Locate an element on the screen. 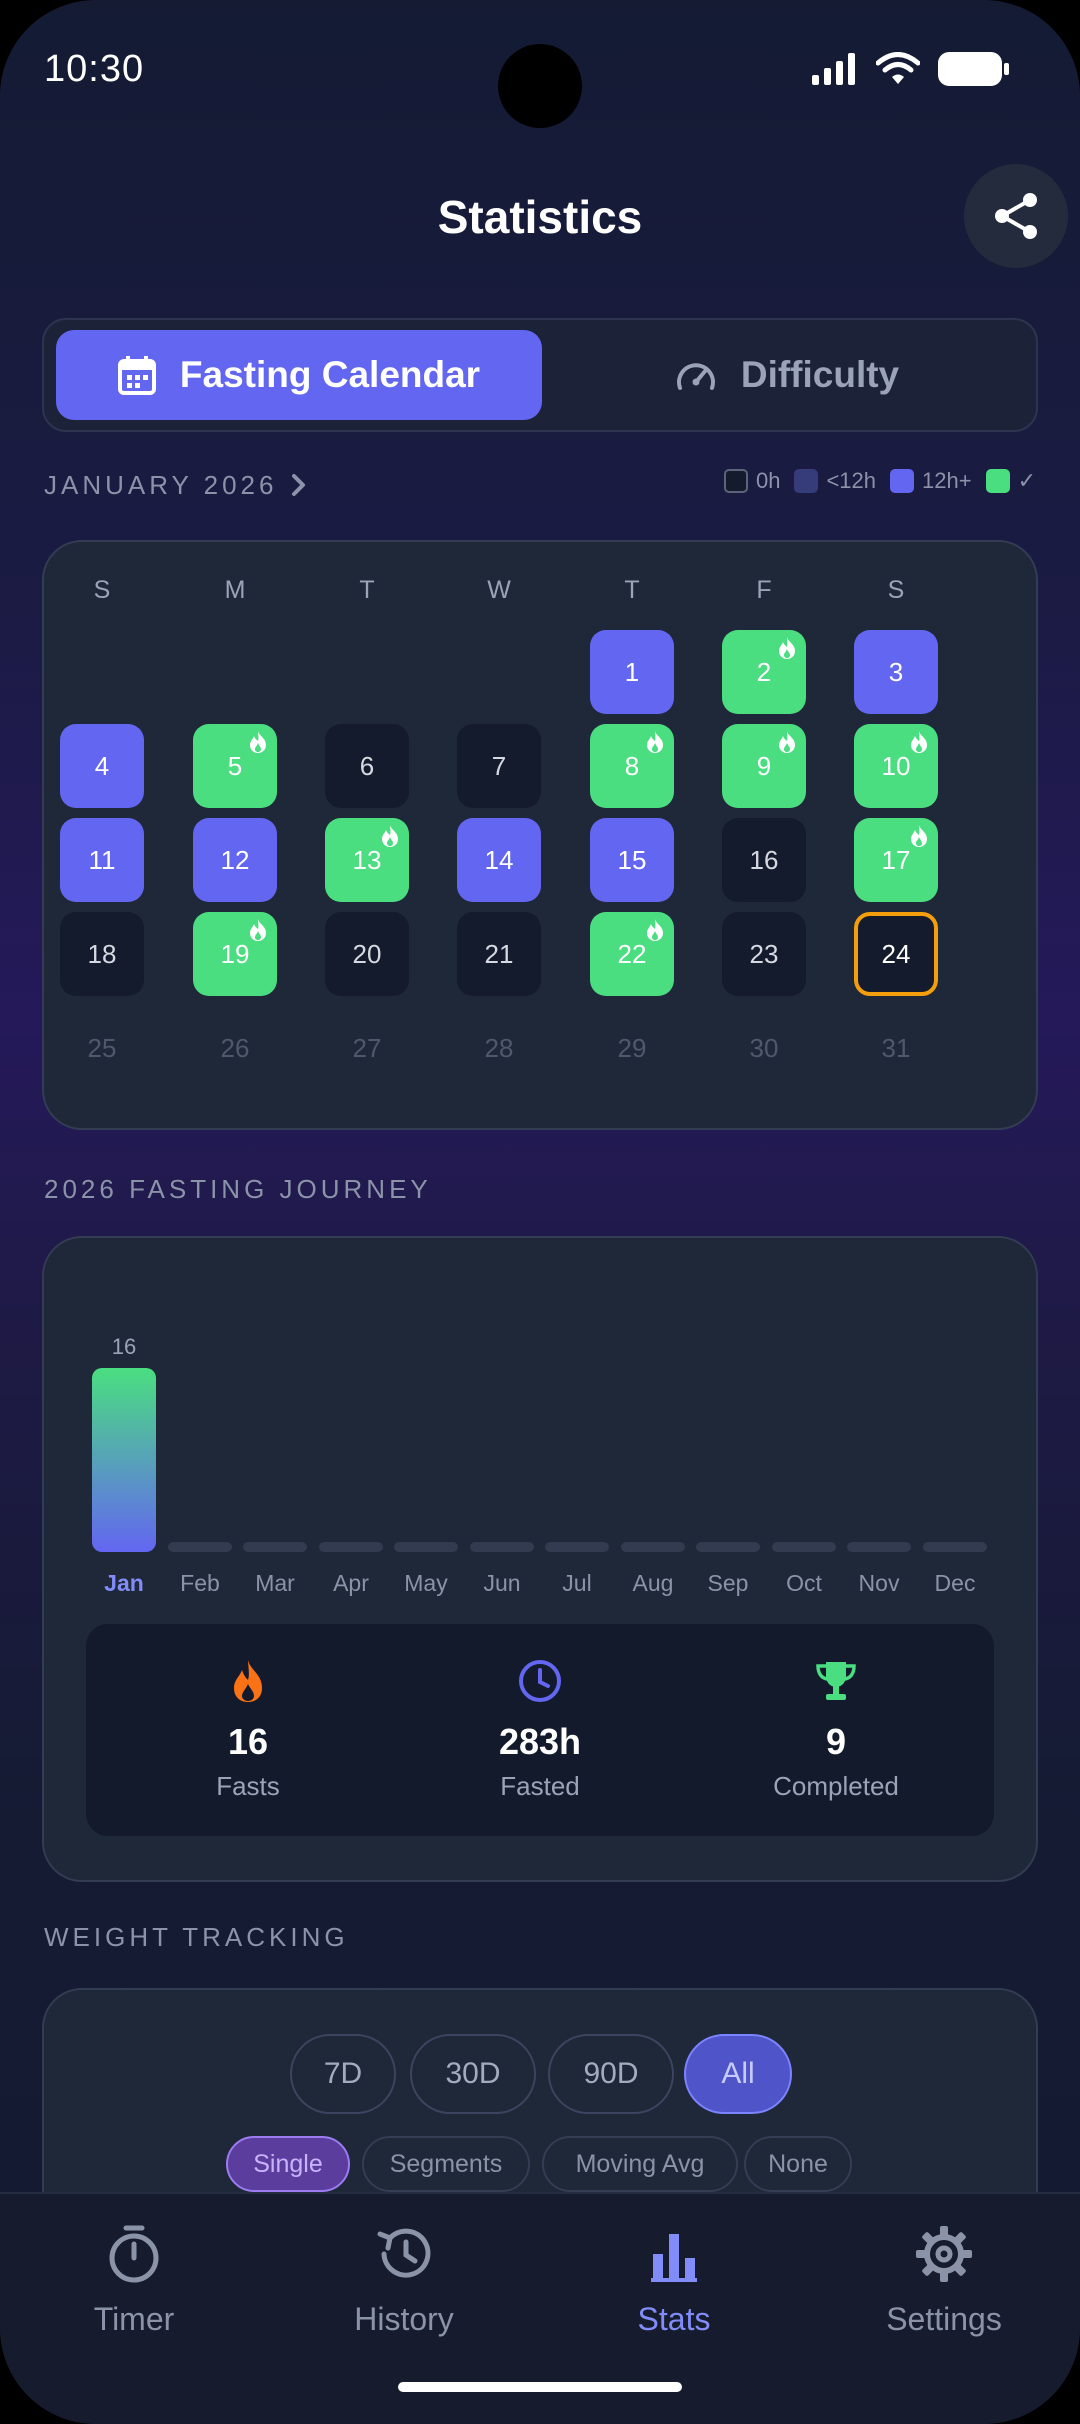 The height and width of the screenshot is (2424, 1080). share-icon is located at coordinates (1016, 216).